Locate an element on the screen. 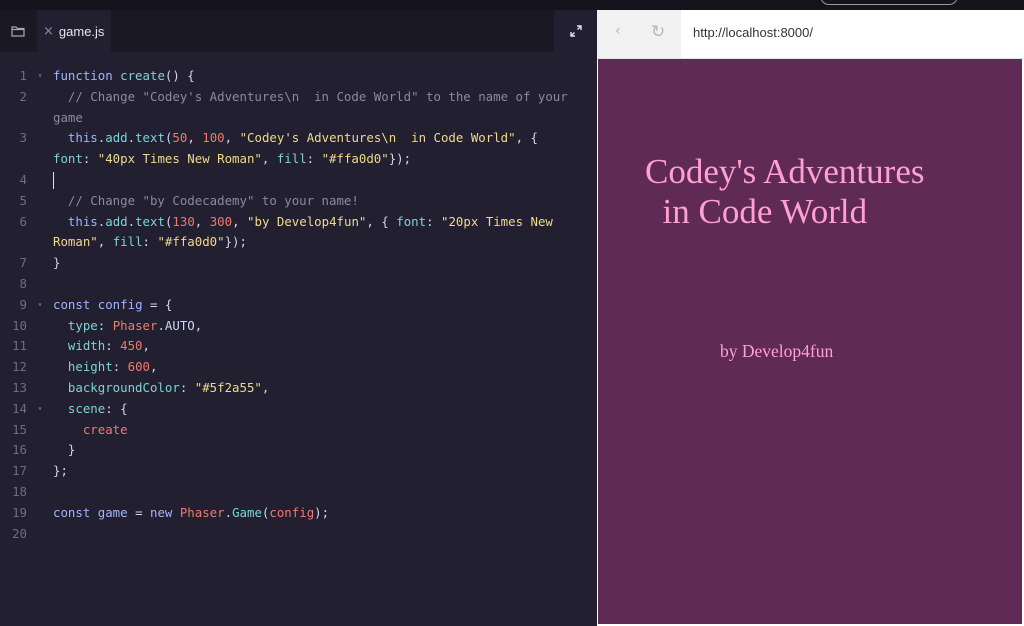  line-number: 11 is located at coordinates (19, 346).